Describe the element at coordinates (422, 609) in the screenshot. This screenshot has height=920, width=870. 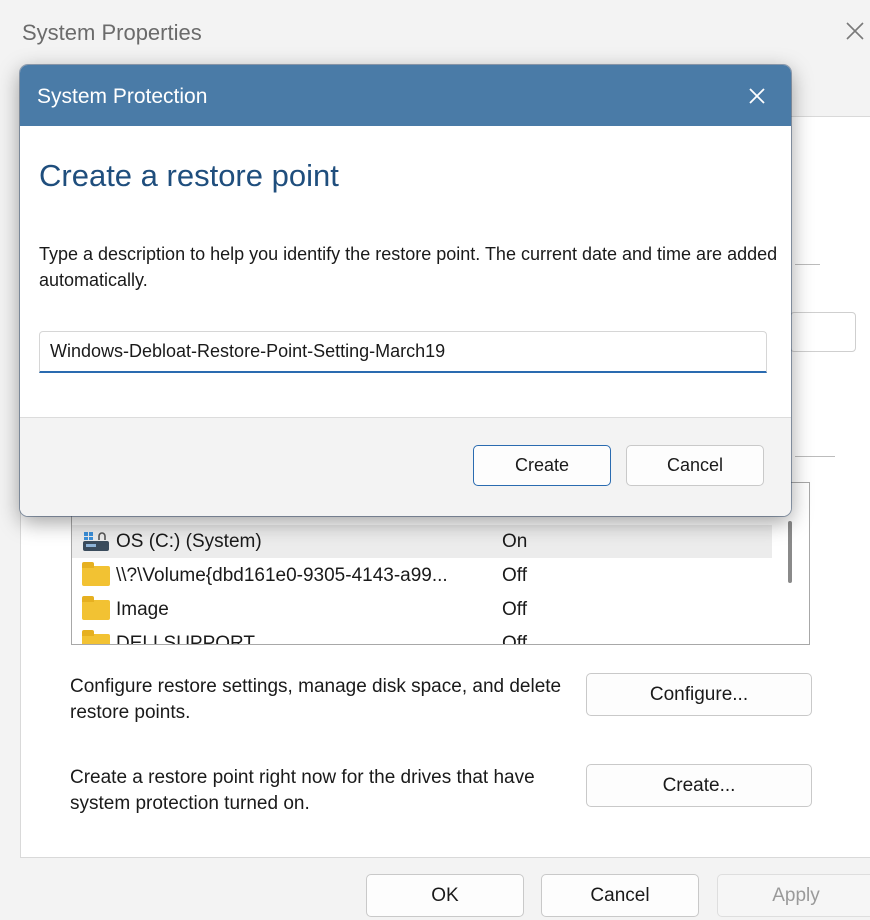
I see `list-item: Image Off` at that location.